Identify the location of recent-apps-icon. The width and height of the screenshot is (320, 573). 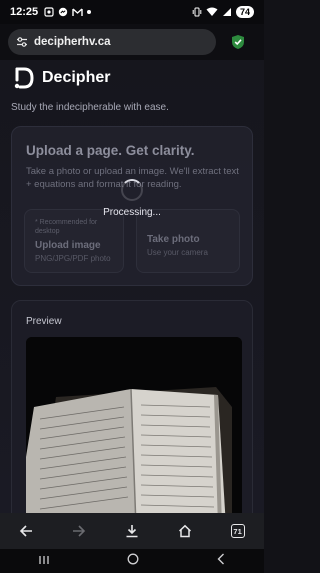
(44, 560).